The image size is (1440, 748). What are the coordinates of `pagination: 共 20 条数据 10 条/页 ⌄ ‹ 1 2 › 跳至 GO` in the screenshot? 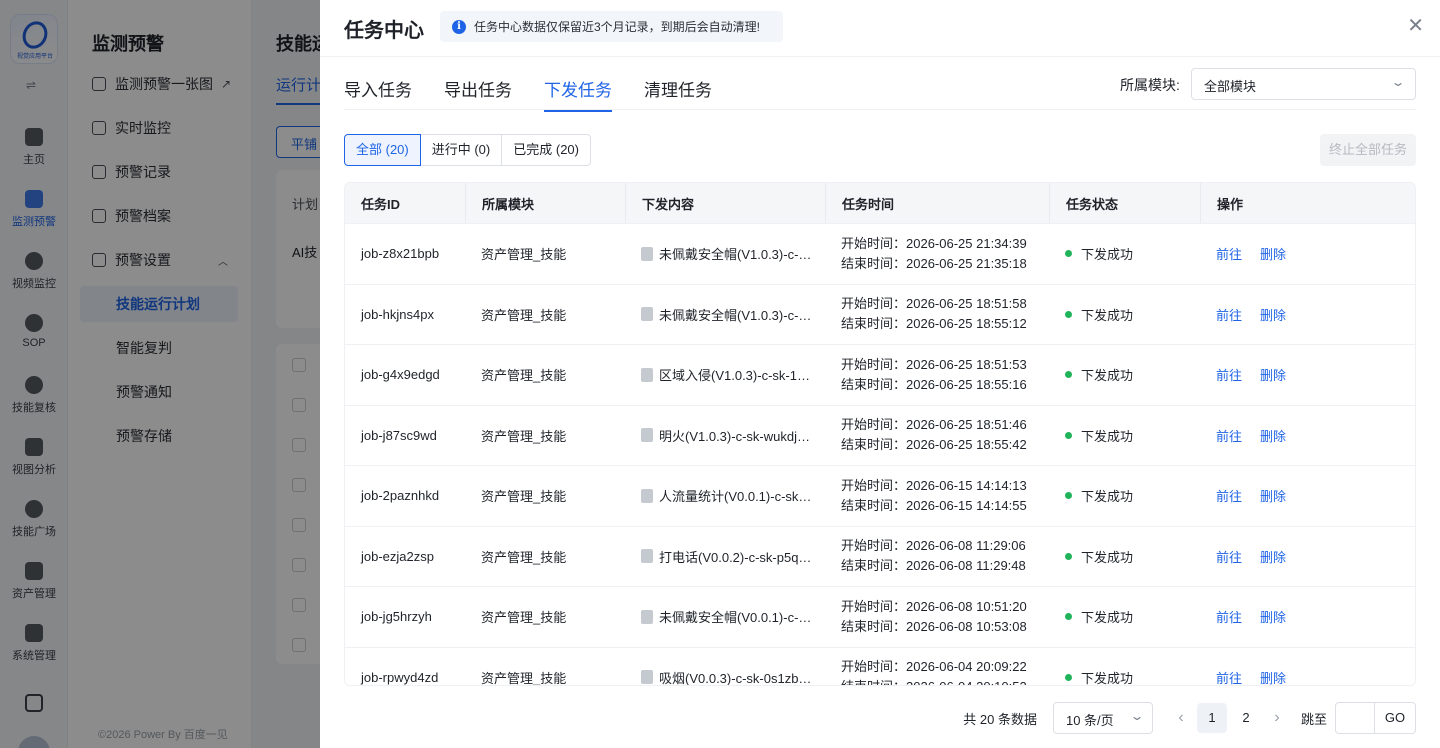 It's located at (1189, 718).